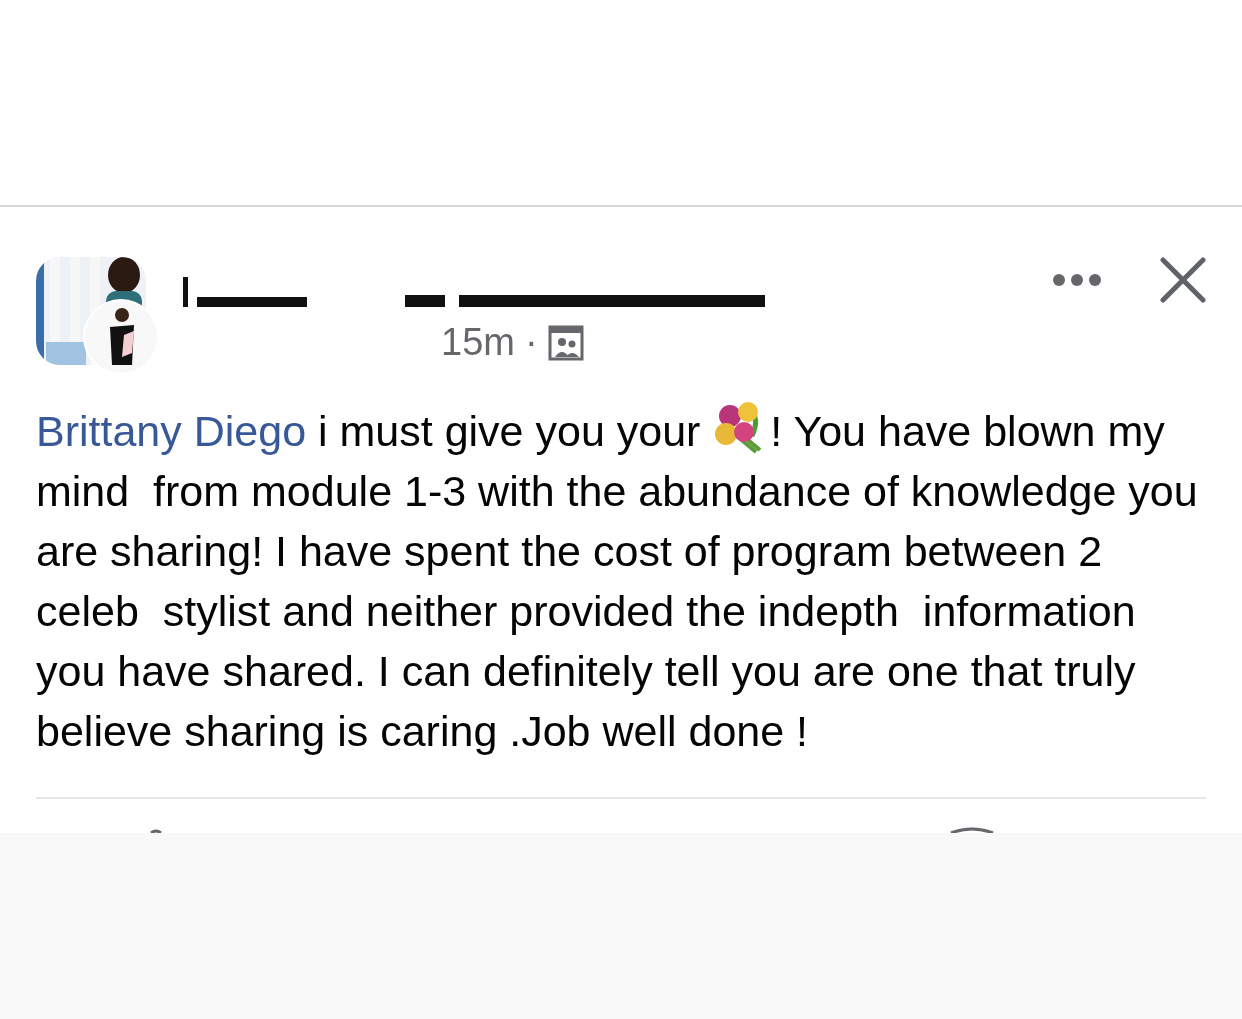  What do you see at coordinates (565, 342) in the screenshot?
I see `group-icon` at bounding box center [565, 342].